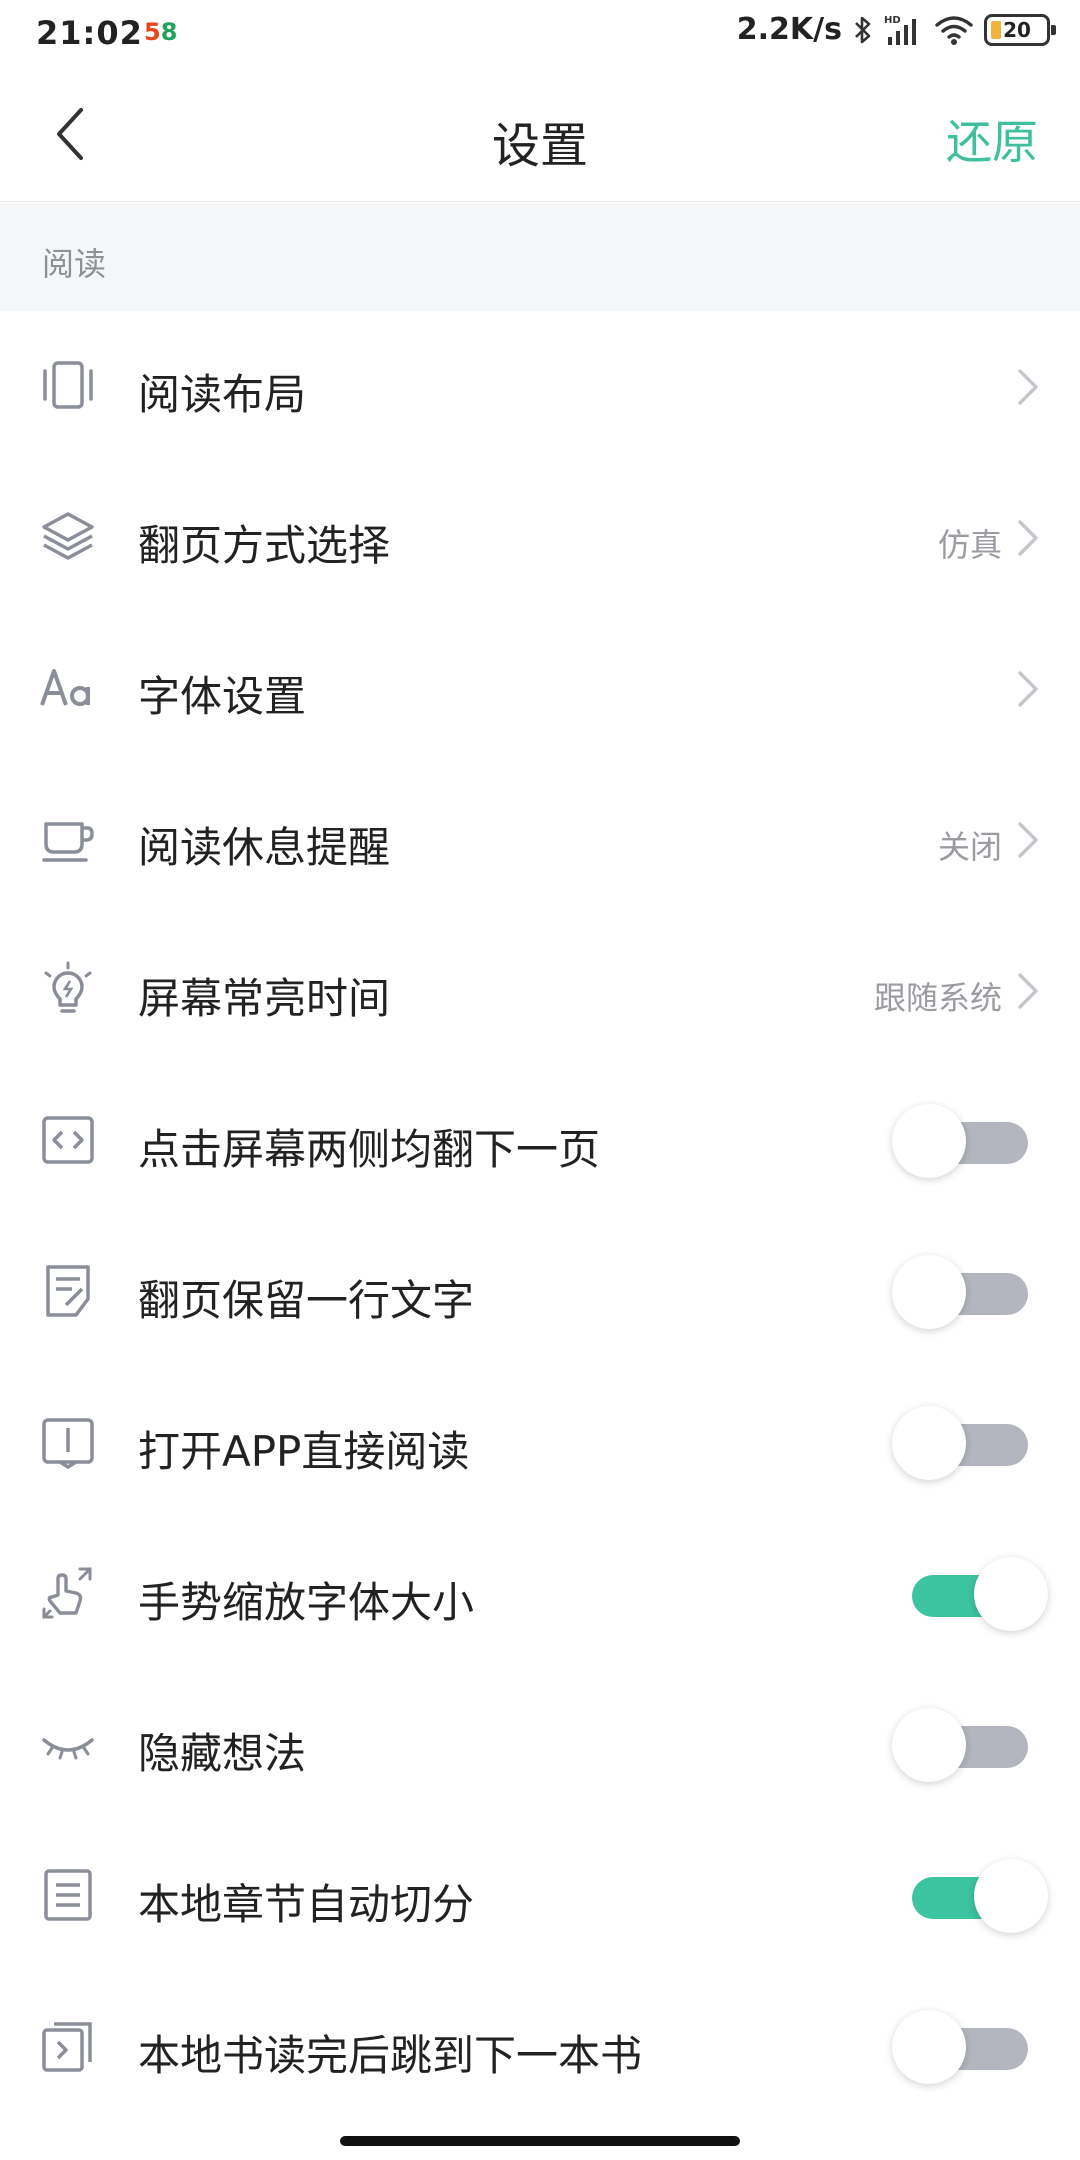 The image size is (1080, 2160). I want to click on setting-keep-one-line: 翻页保留一行文字, so click(540, 1292).